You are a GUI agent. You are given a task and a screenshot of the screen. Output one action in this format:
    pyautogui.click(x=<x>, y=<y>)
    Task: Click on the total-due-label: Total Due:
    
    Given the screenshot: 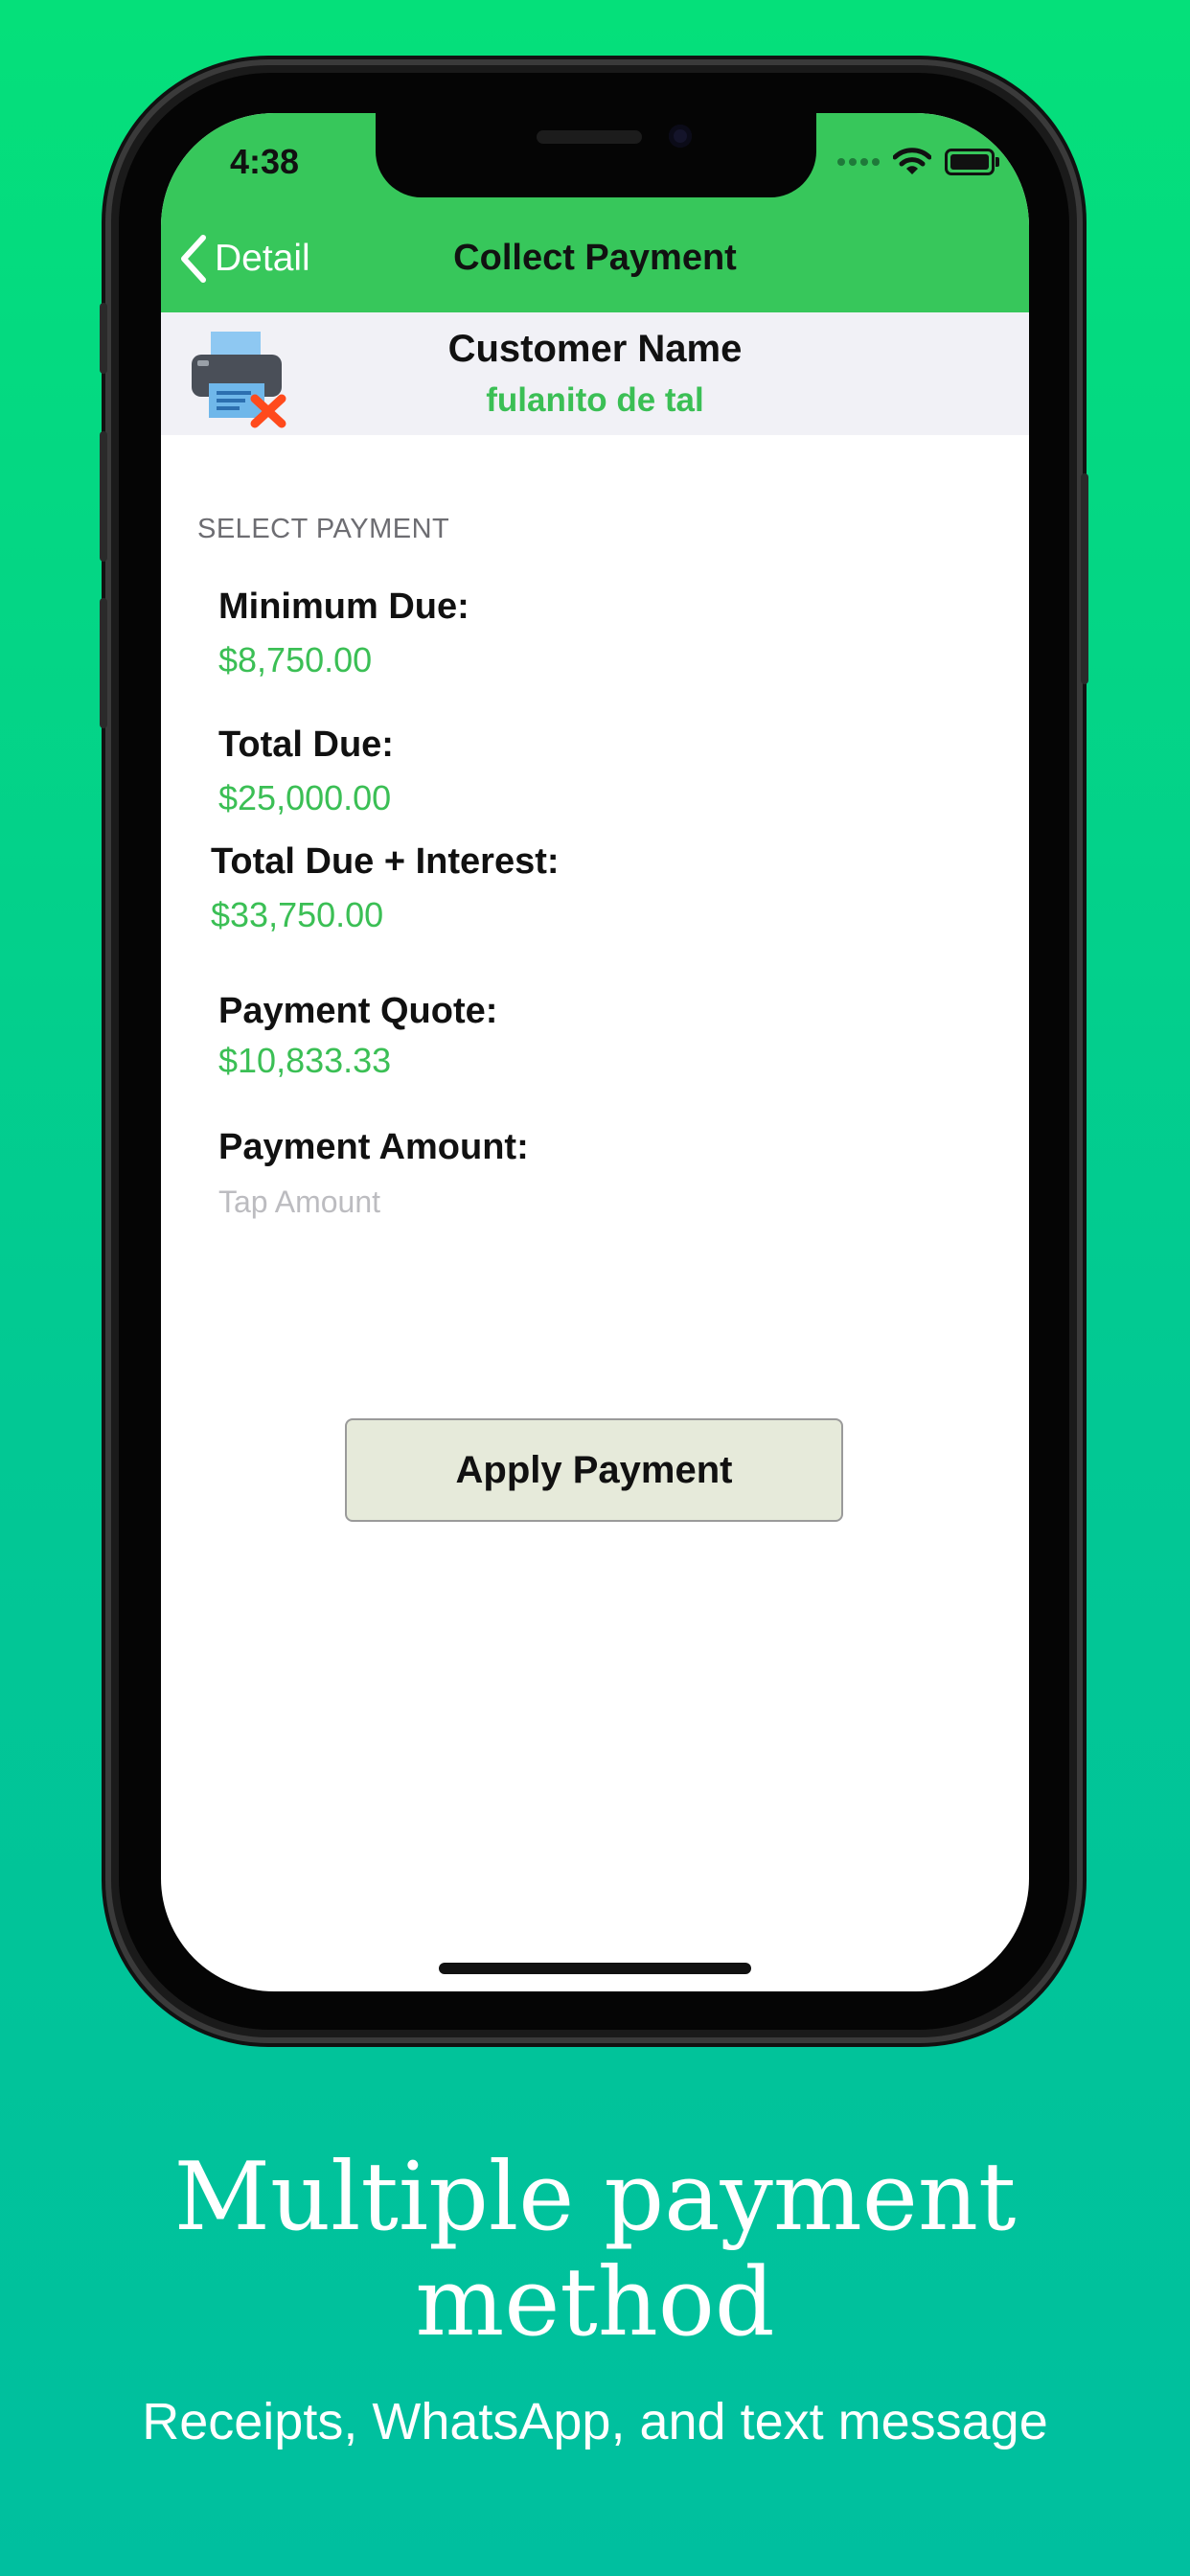 What is the action you would take?
    pyautogui.click(x=306, y=744)
    